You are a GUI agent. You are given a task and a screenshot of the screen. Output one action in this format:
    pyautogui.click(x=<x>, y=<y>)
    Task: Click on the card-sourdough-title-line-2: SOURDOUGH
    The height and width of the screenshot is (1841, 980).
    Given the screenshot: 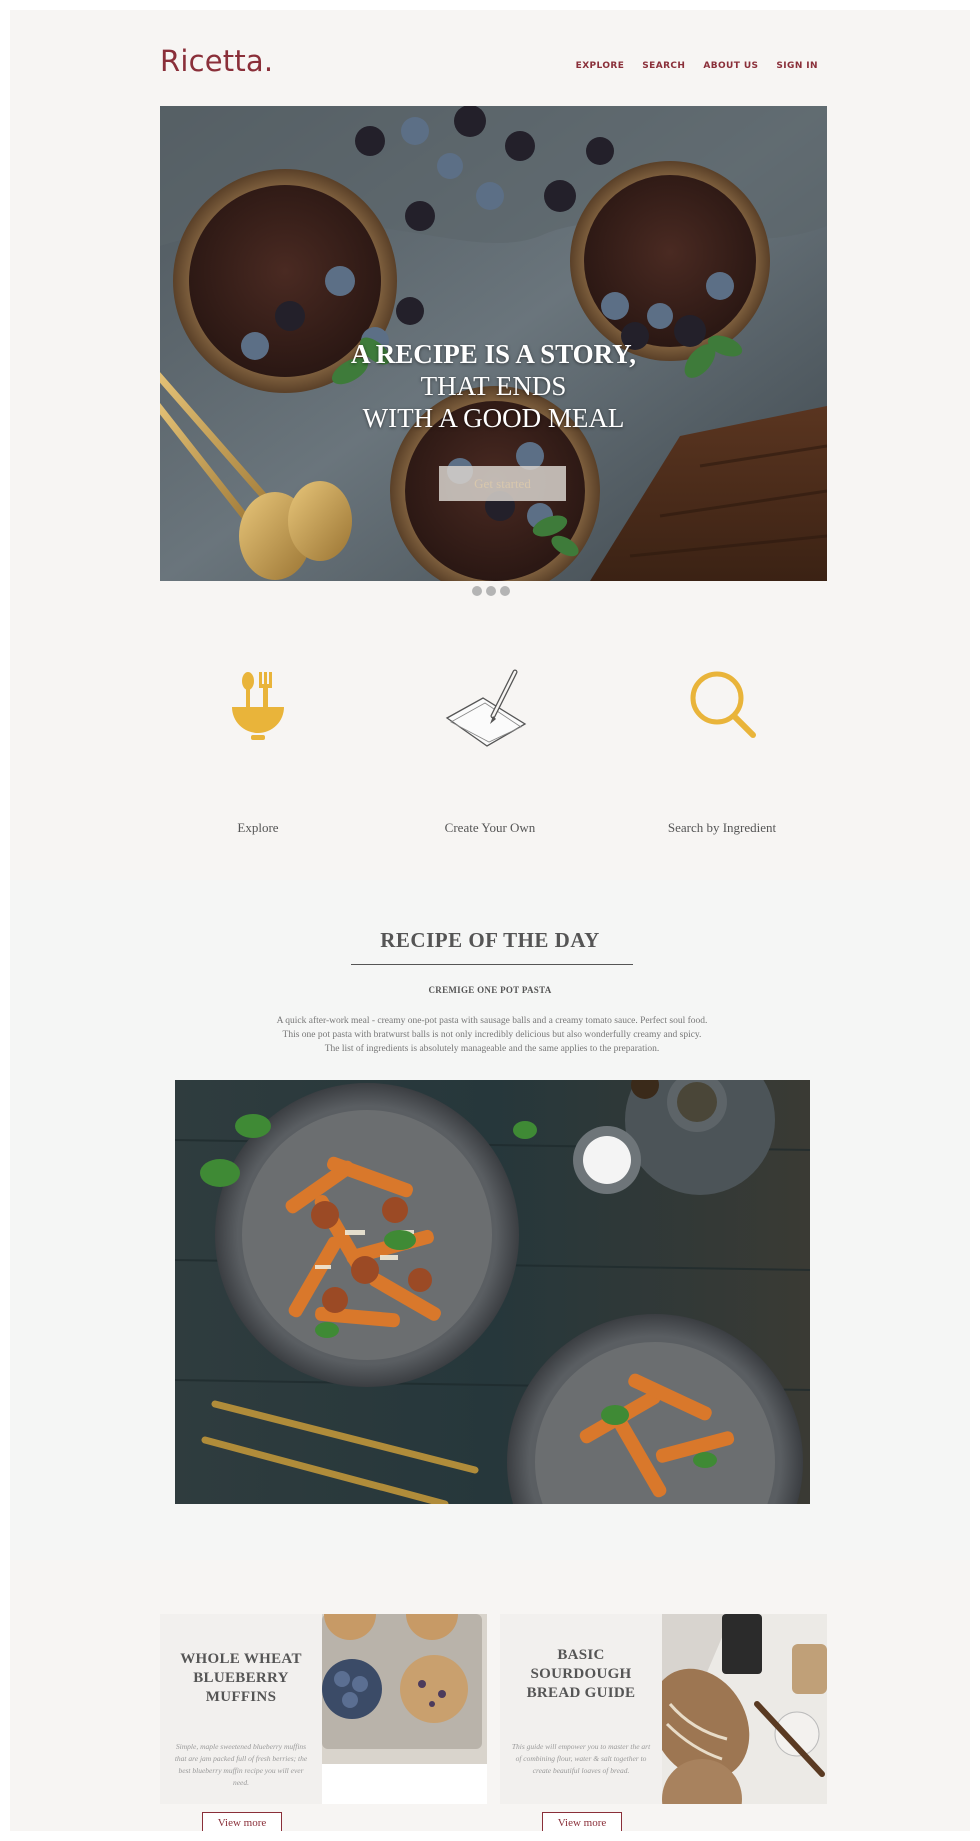 What is the action you would take?
    pyautogui.click(x=581, y=1674)
    